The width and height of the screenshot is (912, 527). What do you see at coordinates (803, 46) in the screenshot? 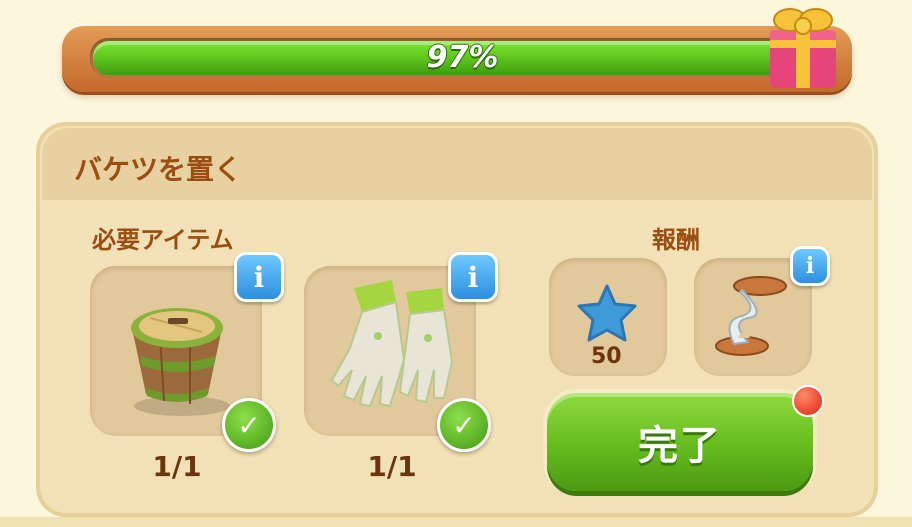
I see `gift-box-icon` at bounding box center [803, 46].